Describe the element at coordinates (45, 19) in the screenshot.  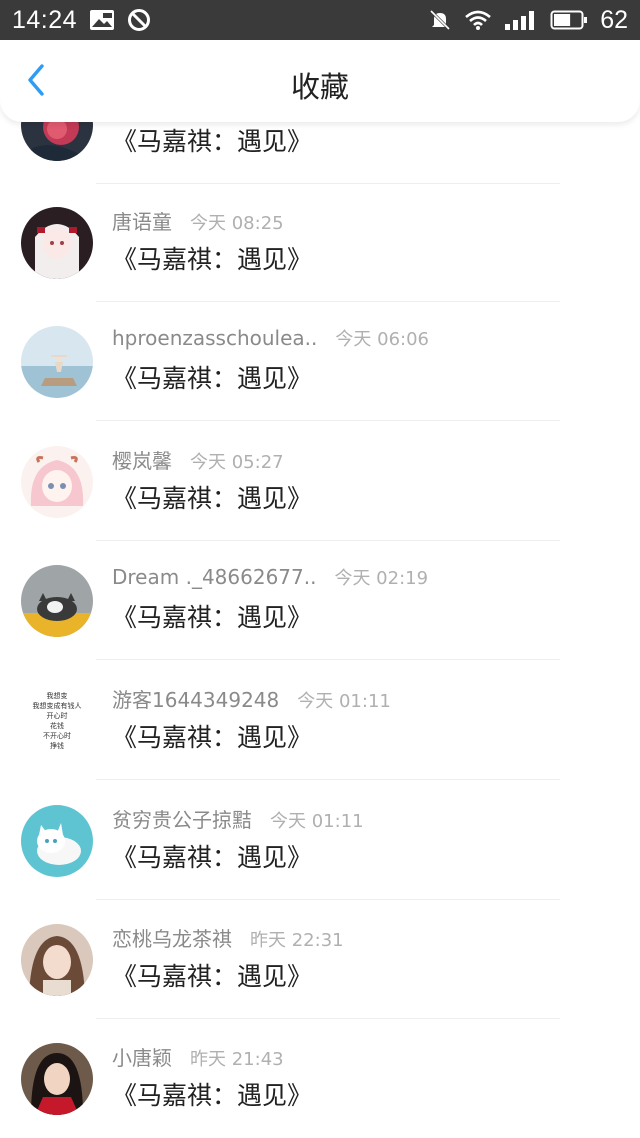
I see `status-time: 14:24` at that location.